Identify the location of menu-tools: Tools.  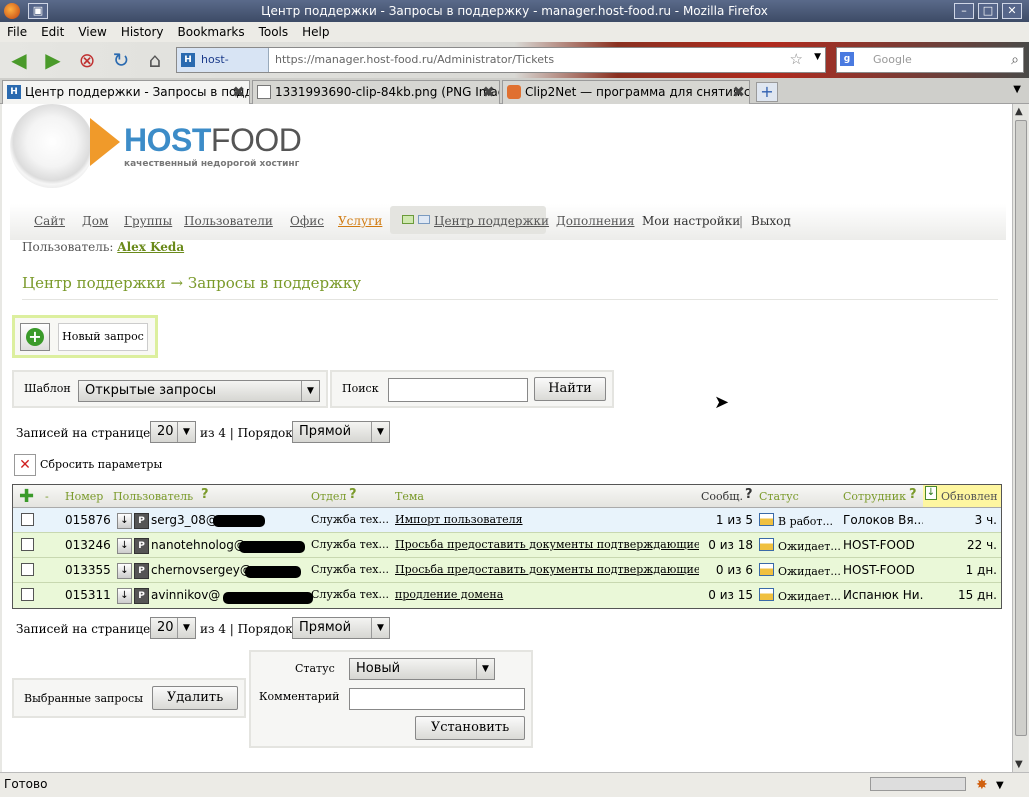
(274, 32).